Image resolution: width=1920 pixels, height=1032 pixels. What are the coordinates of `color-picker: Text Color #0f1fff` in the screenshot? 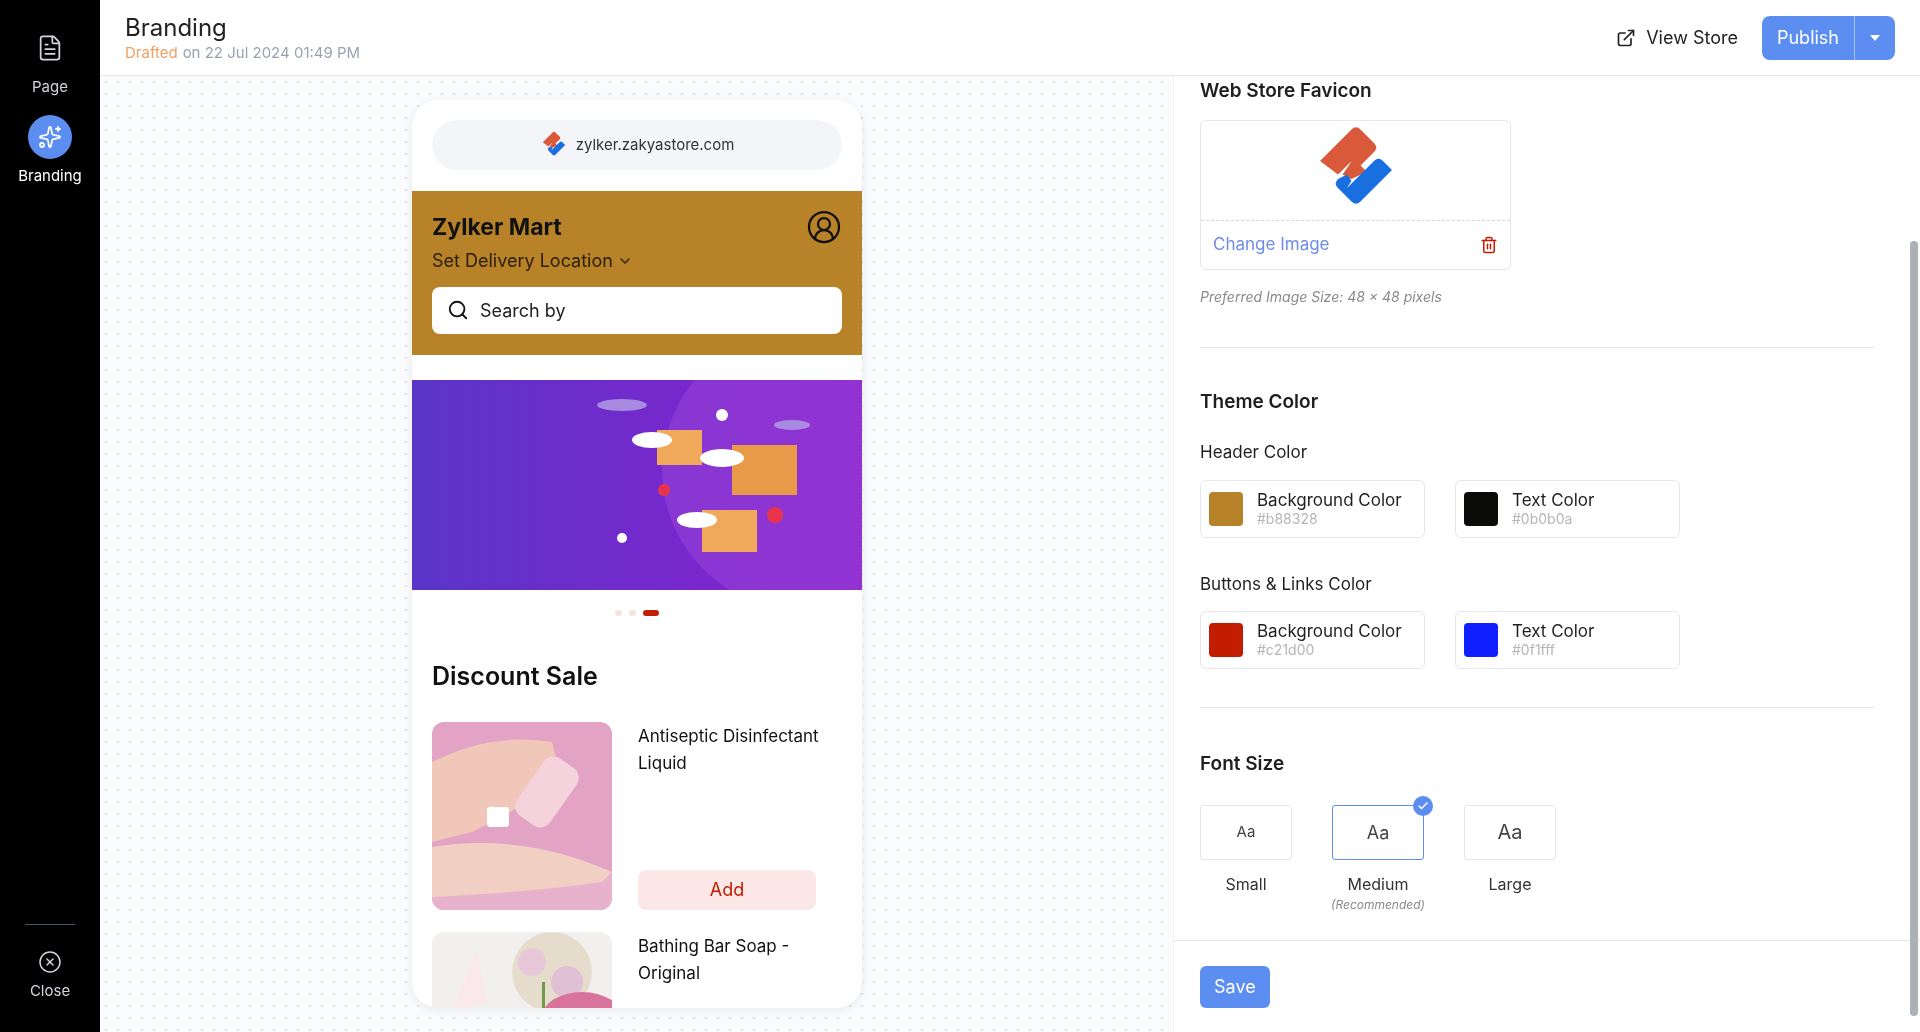 It's located at (1567, 640).